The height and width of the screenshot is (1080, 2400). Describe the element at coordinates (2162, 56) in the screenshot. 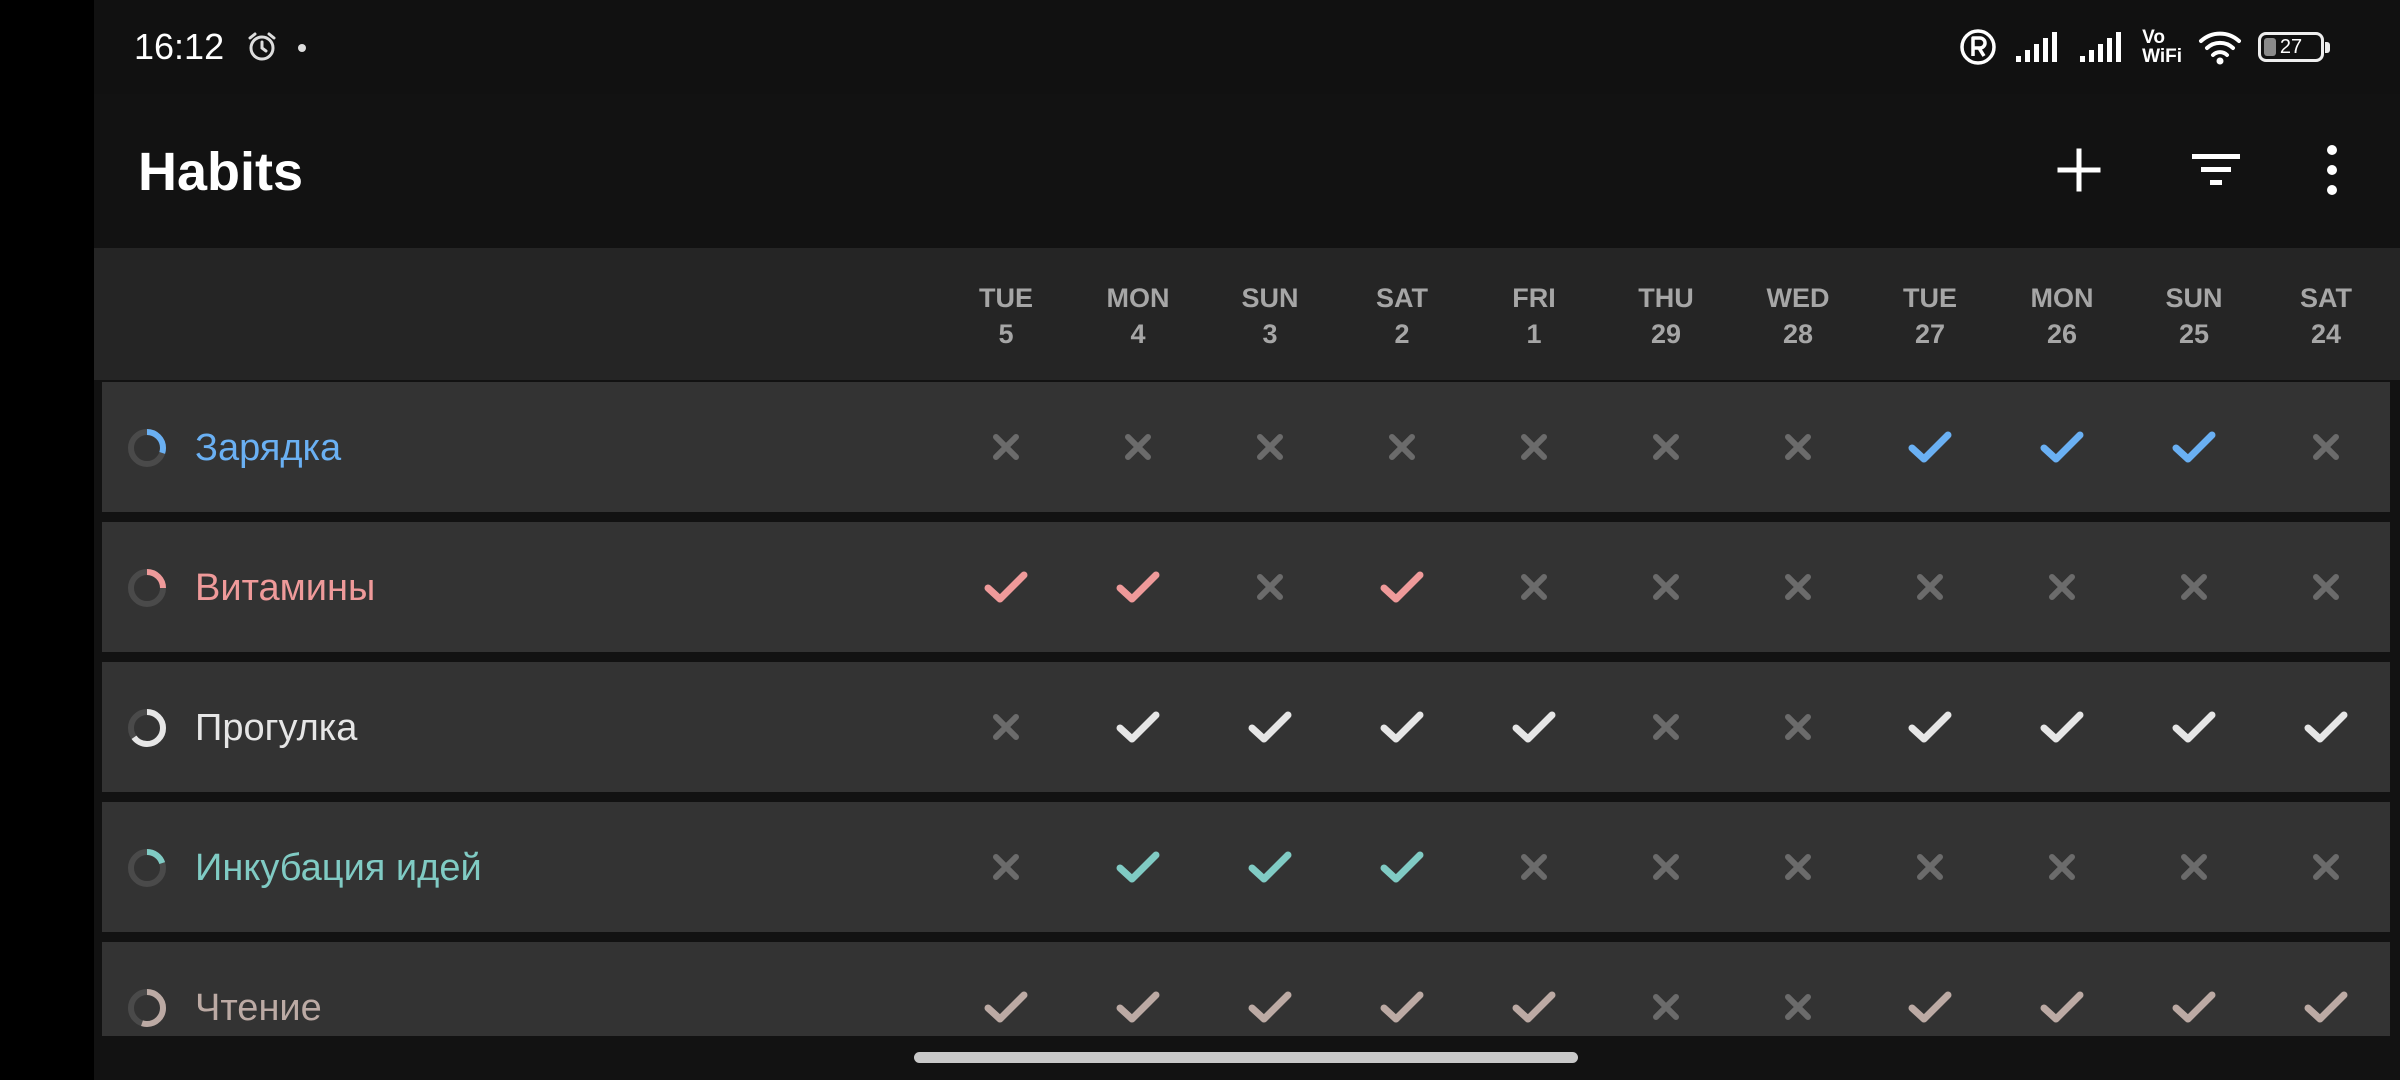

I see `vowifi-bottom-label: WiFi` at that location.